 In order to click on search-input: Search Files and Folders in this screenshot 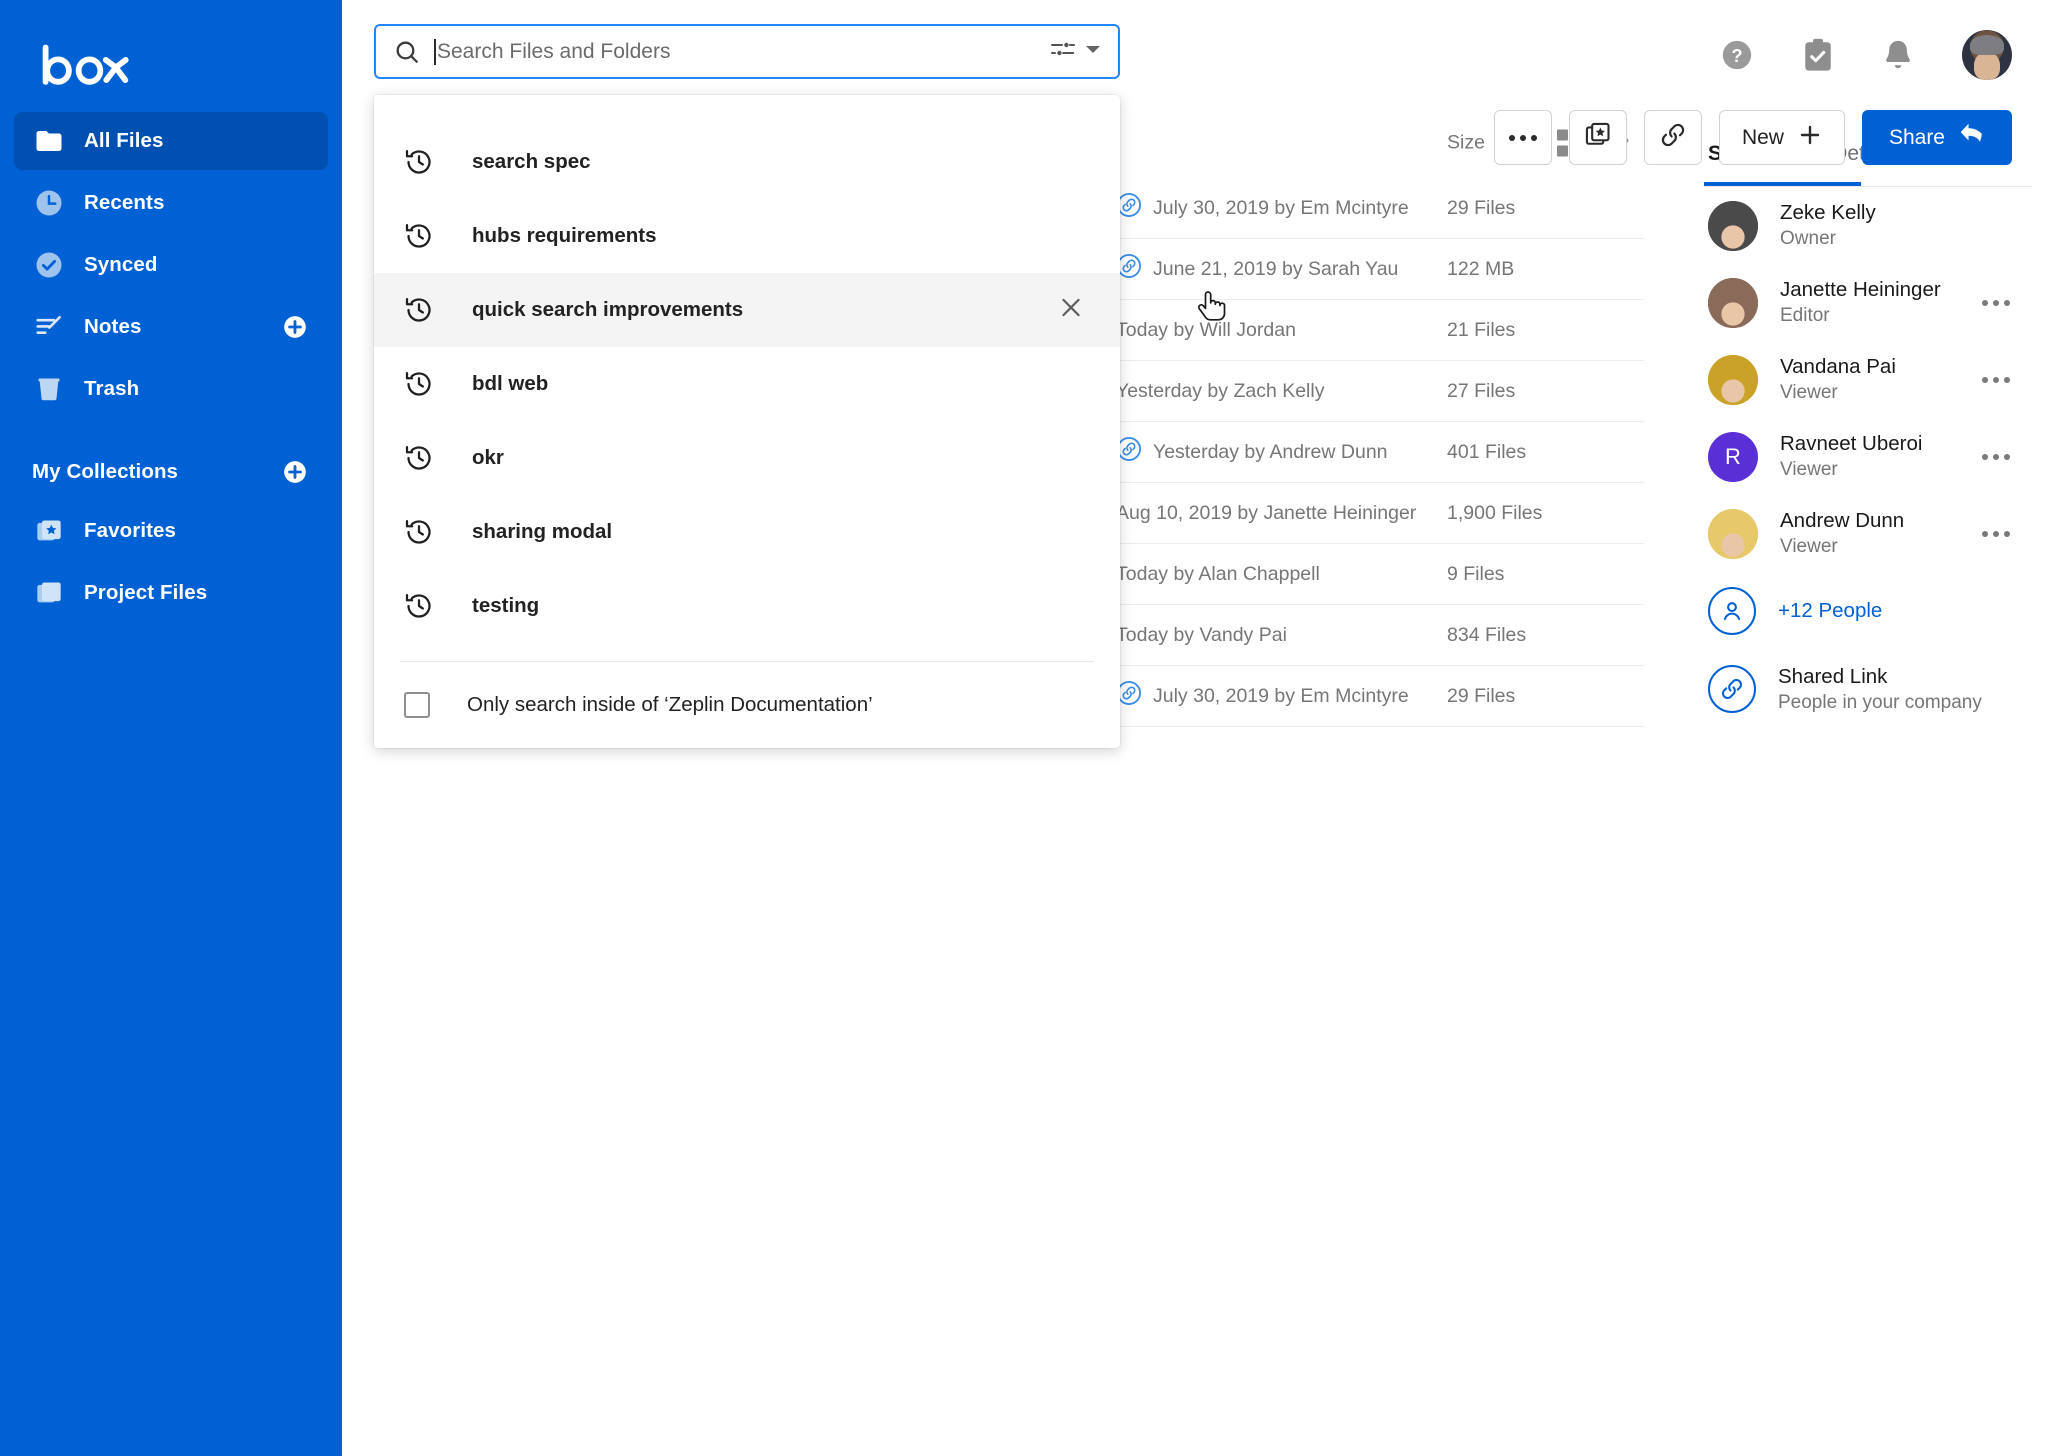, I will do `click(747, 51)`.